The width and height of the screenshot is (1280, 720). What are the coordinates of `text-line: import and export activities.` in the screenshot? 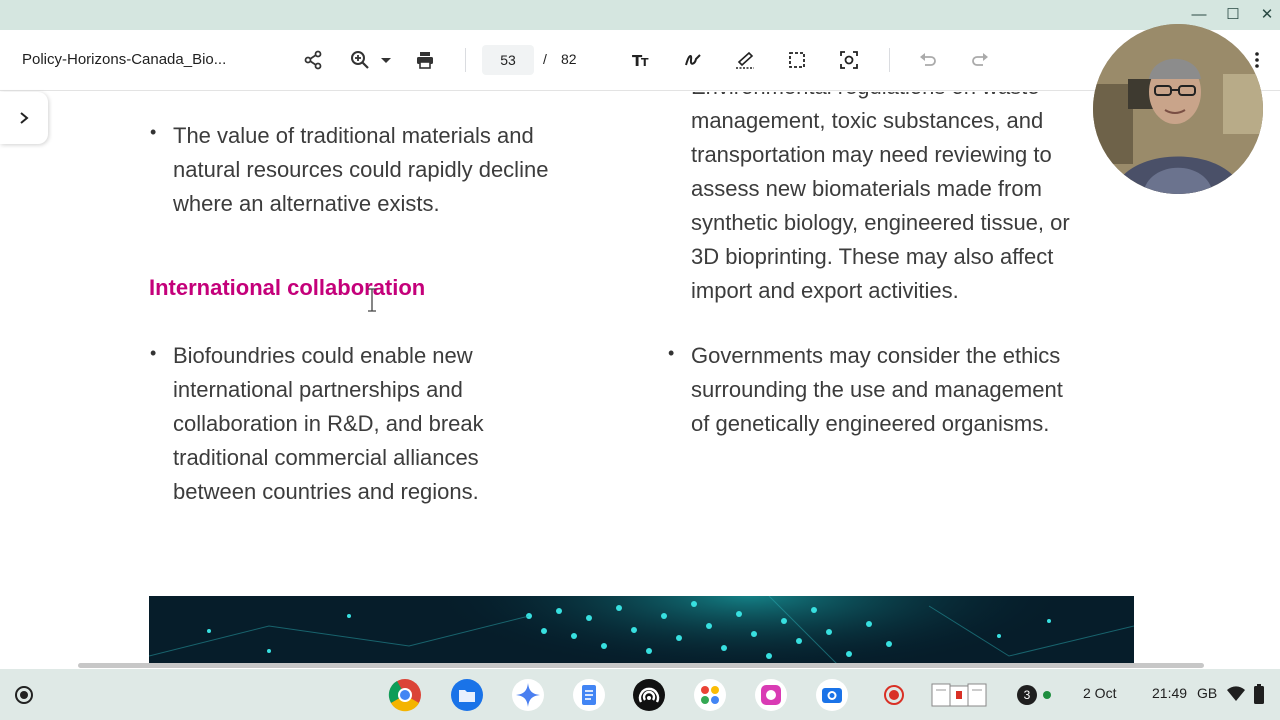 It's located at (825, 290).